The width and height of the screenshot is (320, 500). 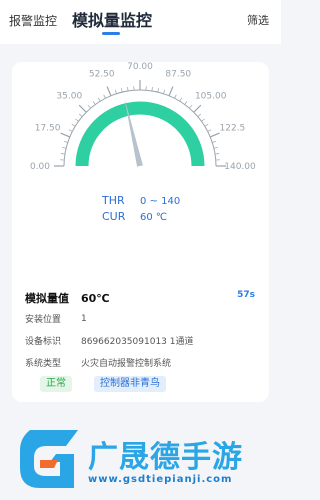 I want to click on gauge-tick-label: 0.00, so click(x=40, y=167).